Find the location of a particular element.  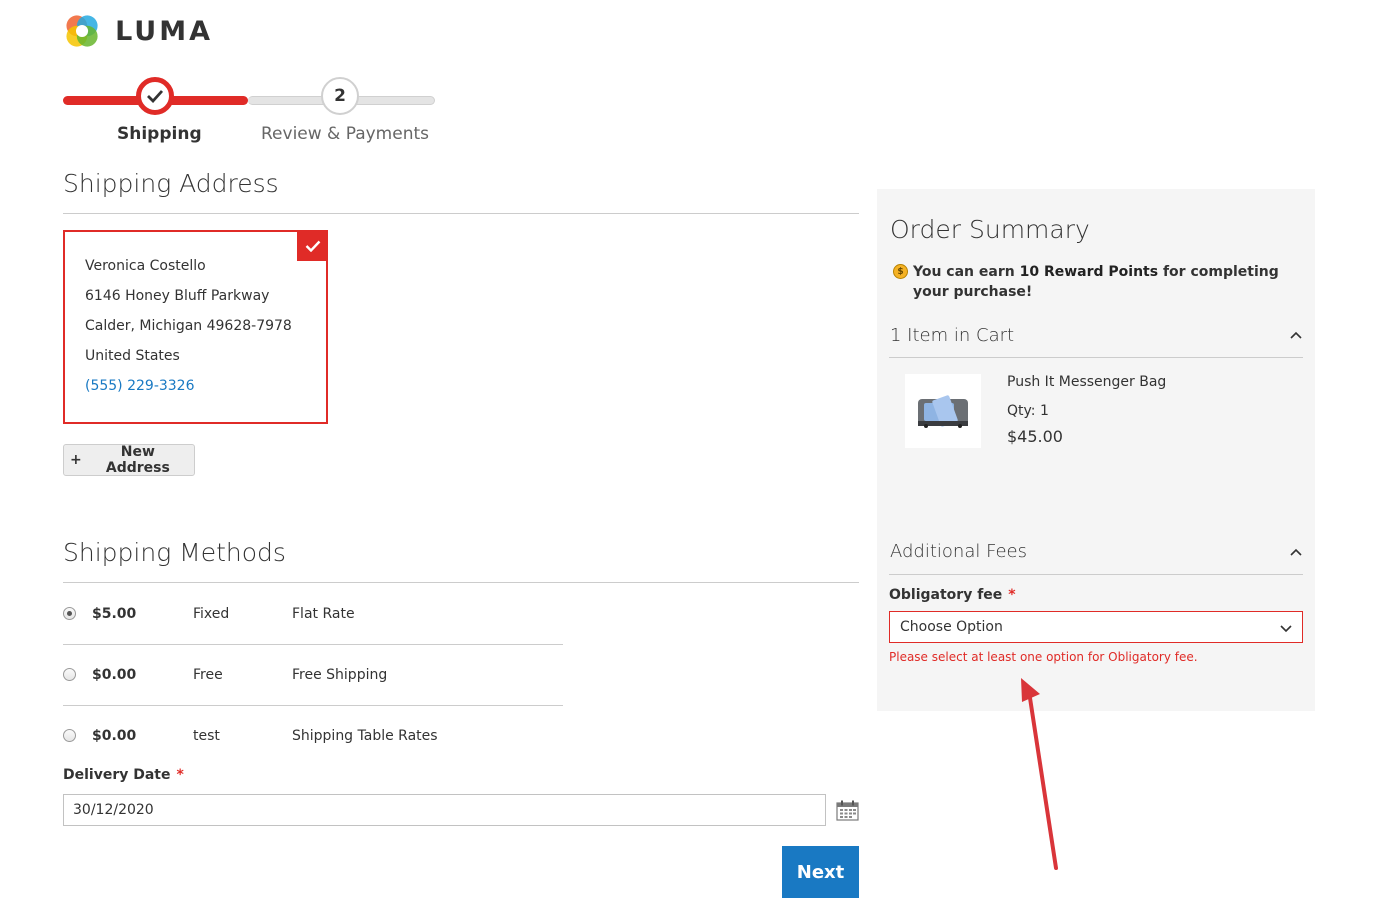

shipping-method-row: $5.00 Fixed Flat Rate is located at coordinates (313, 620).